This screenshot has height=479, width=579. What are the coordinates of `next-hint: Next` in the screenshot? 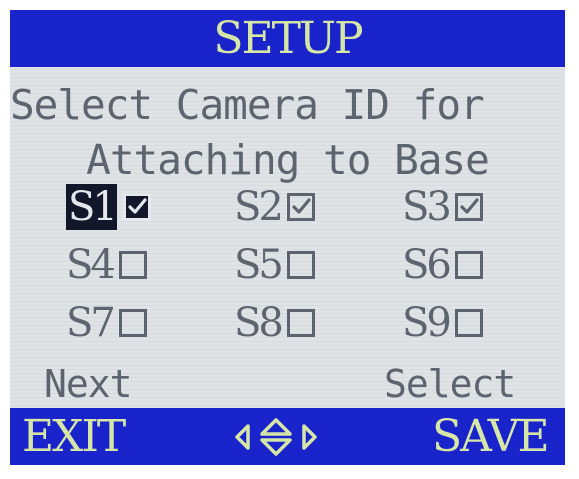 It's located at (92, 404).